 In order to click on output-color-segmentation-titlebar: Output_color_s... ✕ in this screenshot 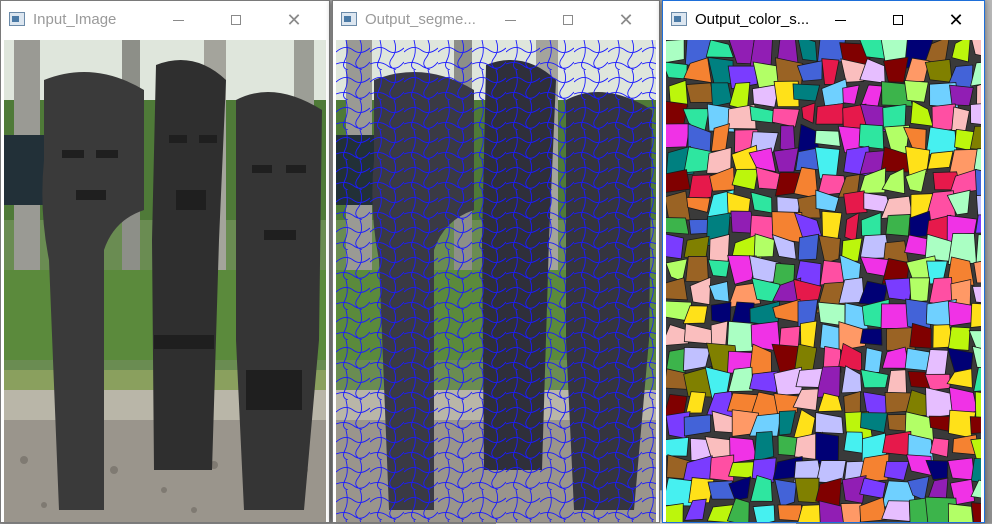, I will do `click(823, 20)`.